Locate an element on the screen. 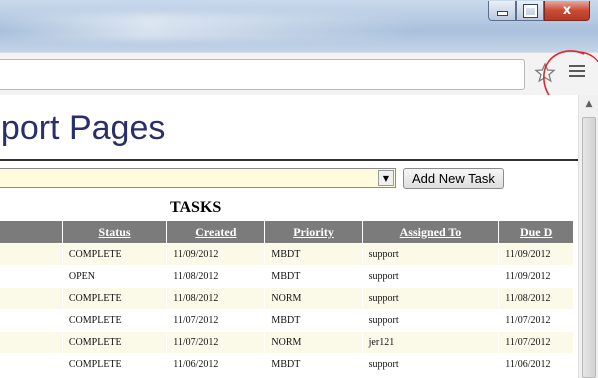 This screenshot has height=378, width=598. page-title: pport Pages is located at coordinates (83, 128).